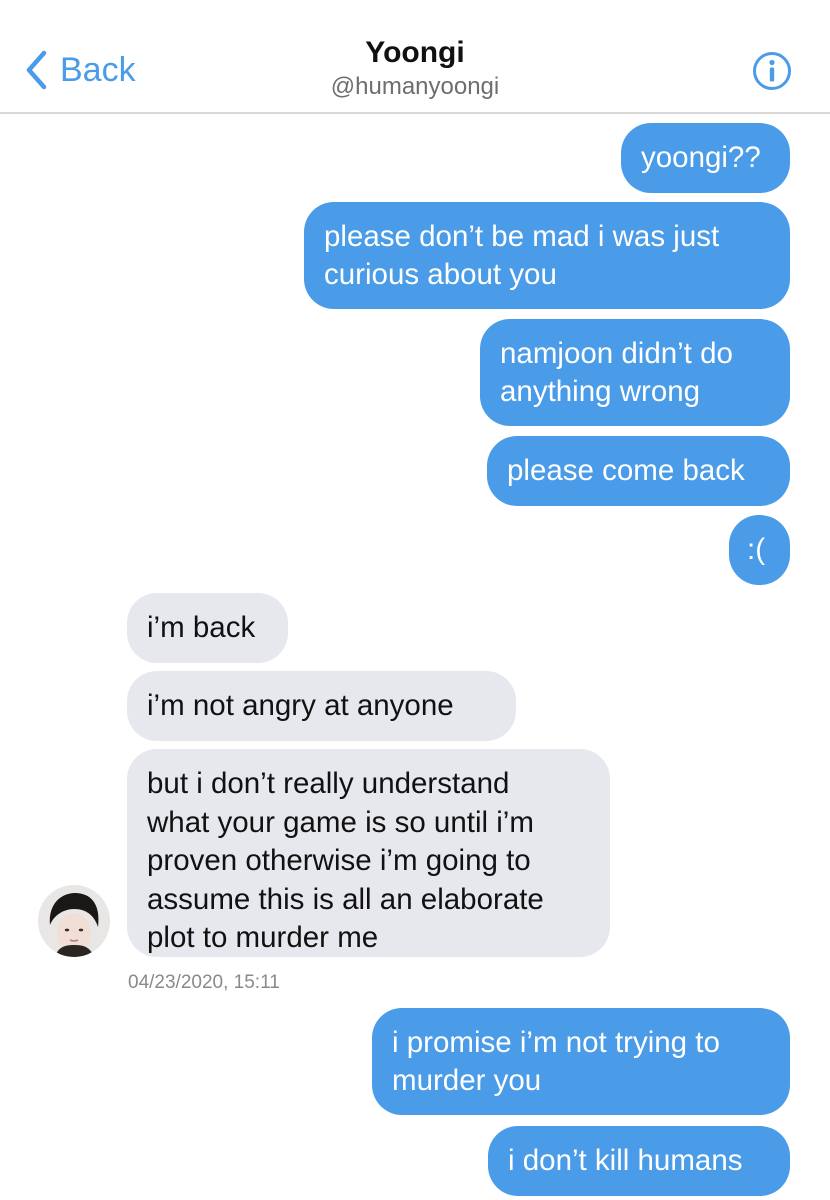 The height and width of the screenshot is (1200, 830). Describe the element at coordinates (263, 937) in the screenshot. I see `message-line: plot to murder me` at that location.